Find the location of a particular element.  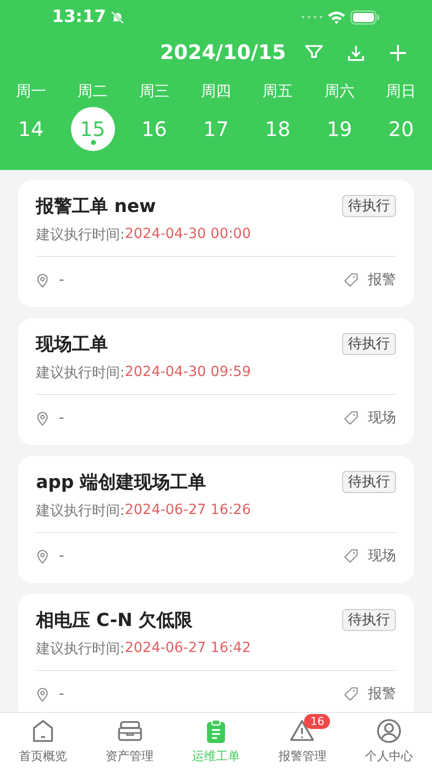

count-badge: 16 is located at coordinates (317, 721).